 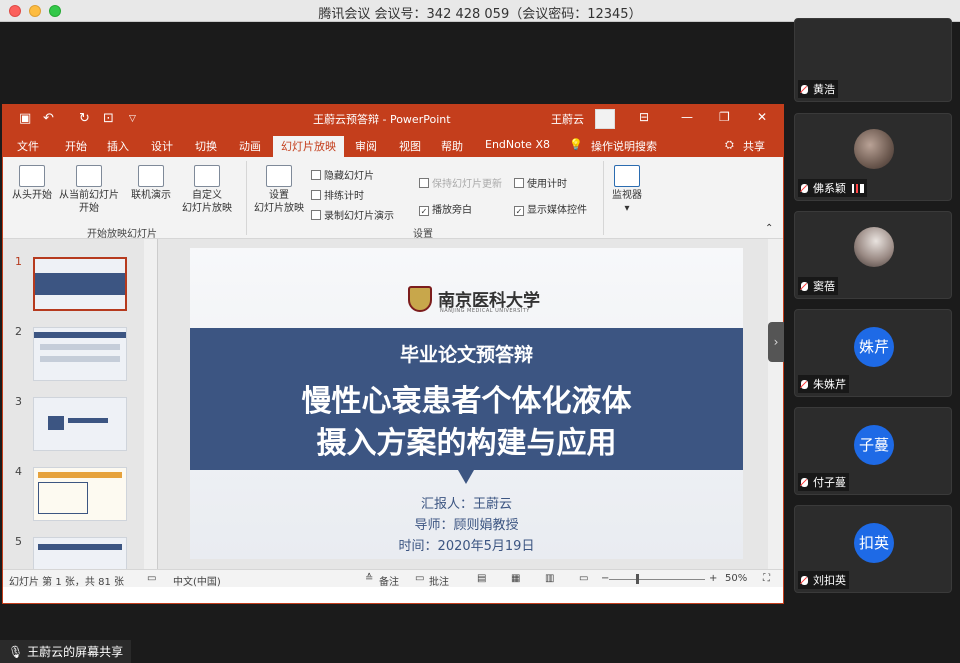 I want to click on tab-home: 开始, so click(x=76, y=146).